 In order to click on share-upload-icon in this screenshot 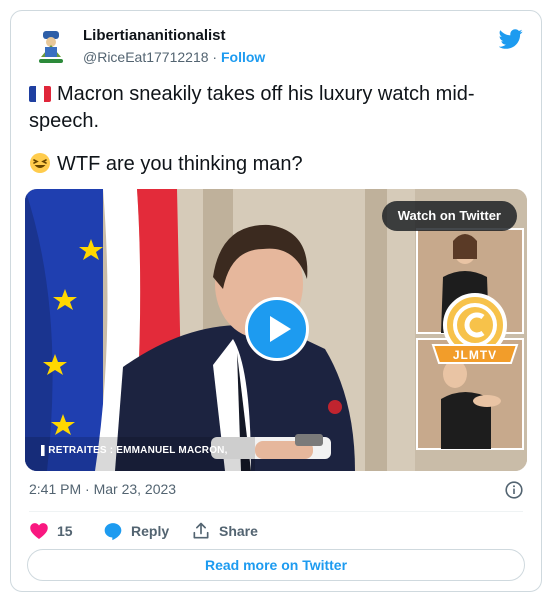, I will do `click(201, 530)`.